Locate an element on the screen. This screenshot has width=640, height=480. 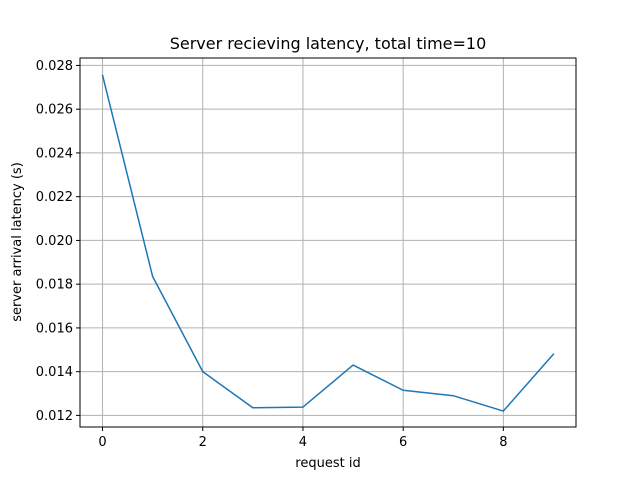
x-axis-label: request id is located at coordinates (327, 463).